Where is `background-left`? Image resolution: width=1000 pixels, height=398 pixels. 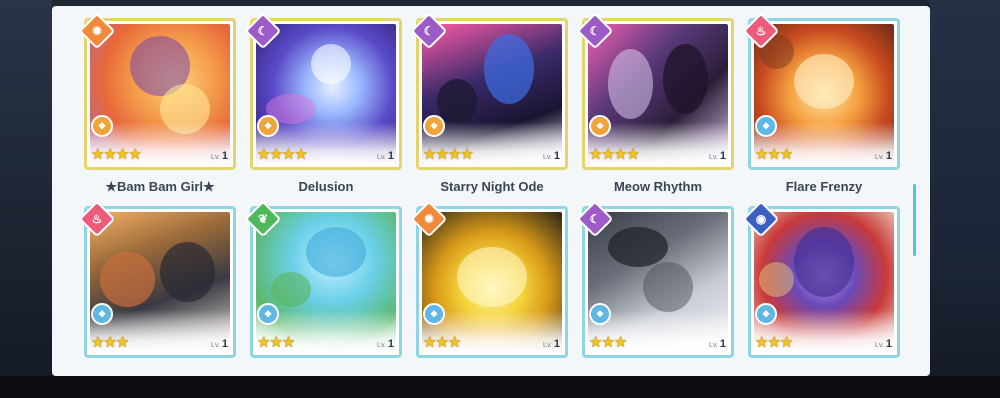 background-left is located at coordinates (26, 188).